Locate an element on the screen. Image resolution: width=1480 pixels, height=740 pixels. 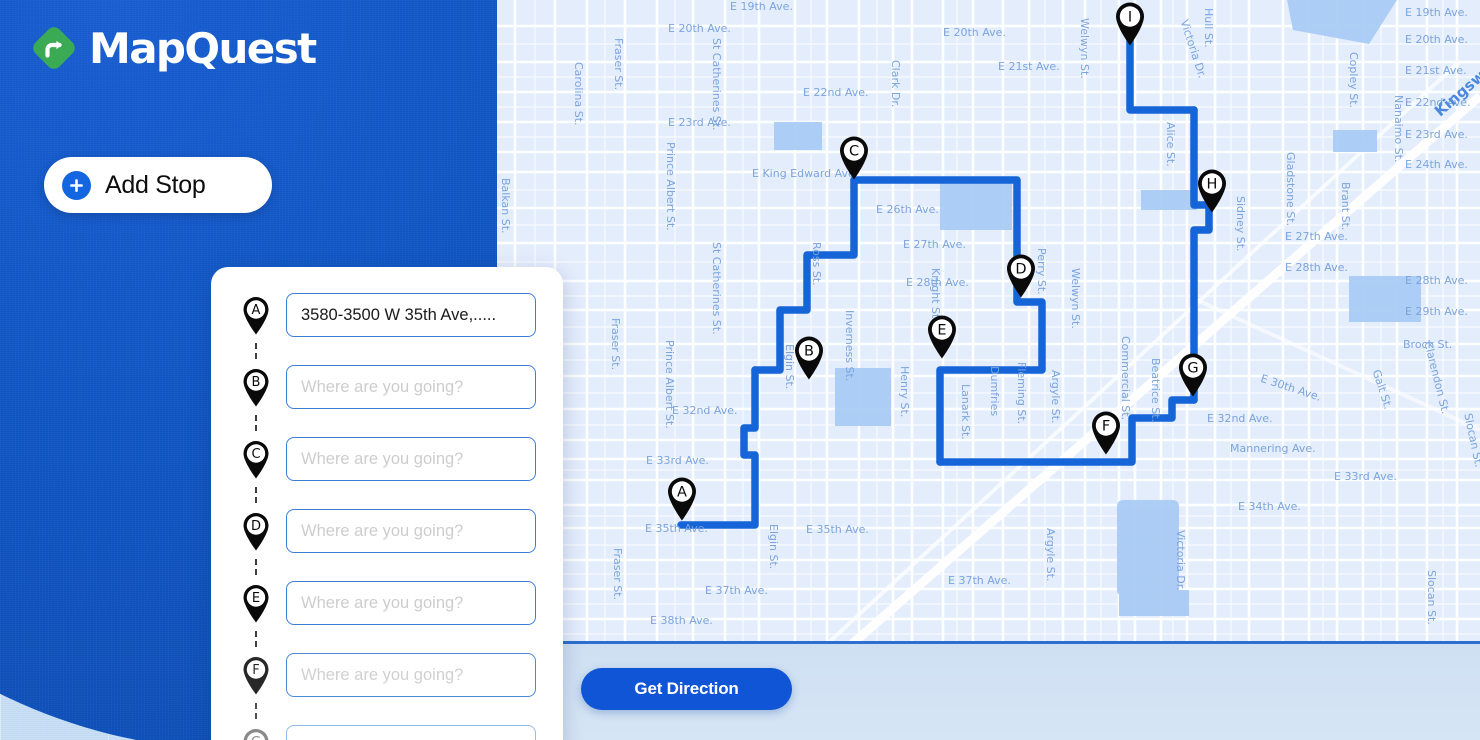
stop-input-f is located at coordinates (411, 675).